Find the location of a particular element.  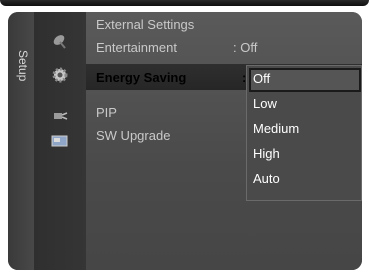

menu-item-sw-upgrade: SW Upgrade is located at coordinates (133, 135).